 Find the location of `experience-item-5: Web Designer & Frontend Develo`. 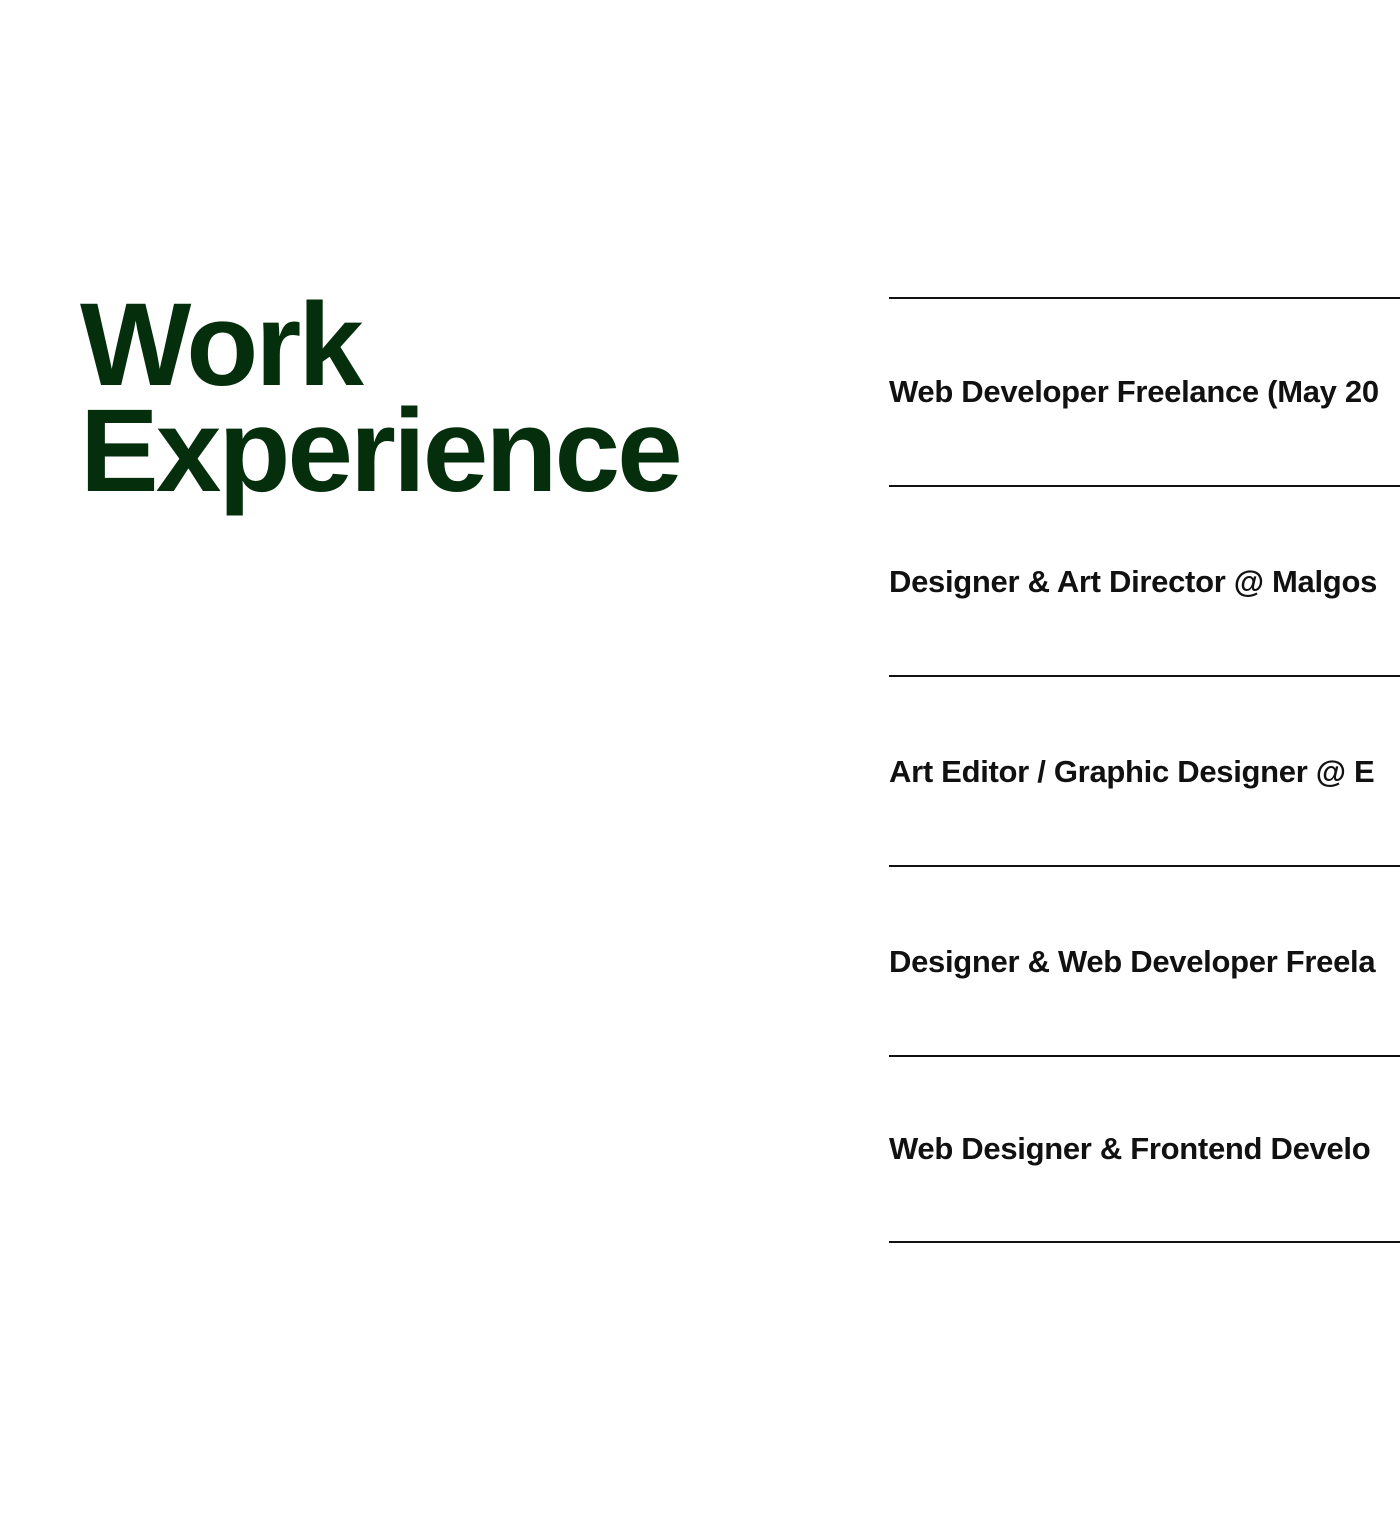

experience-item-5: Web Designer & Frontend Develo is located at coordinates (1144, 1150).